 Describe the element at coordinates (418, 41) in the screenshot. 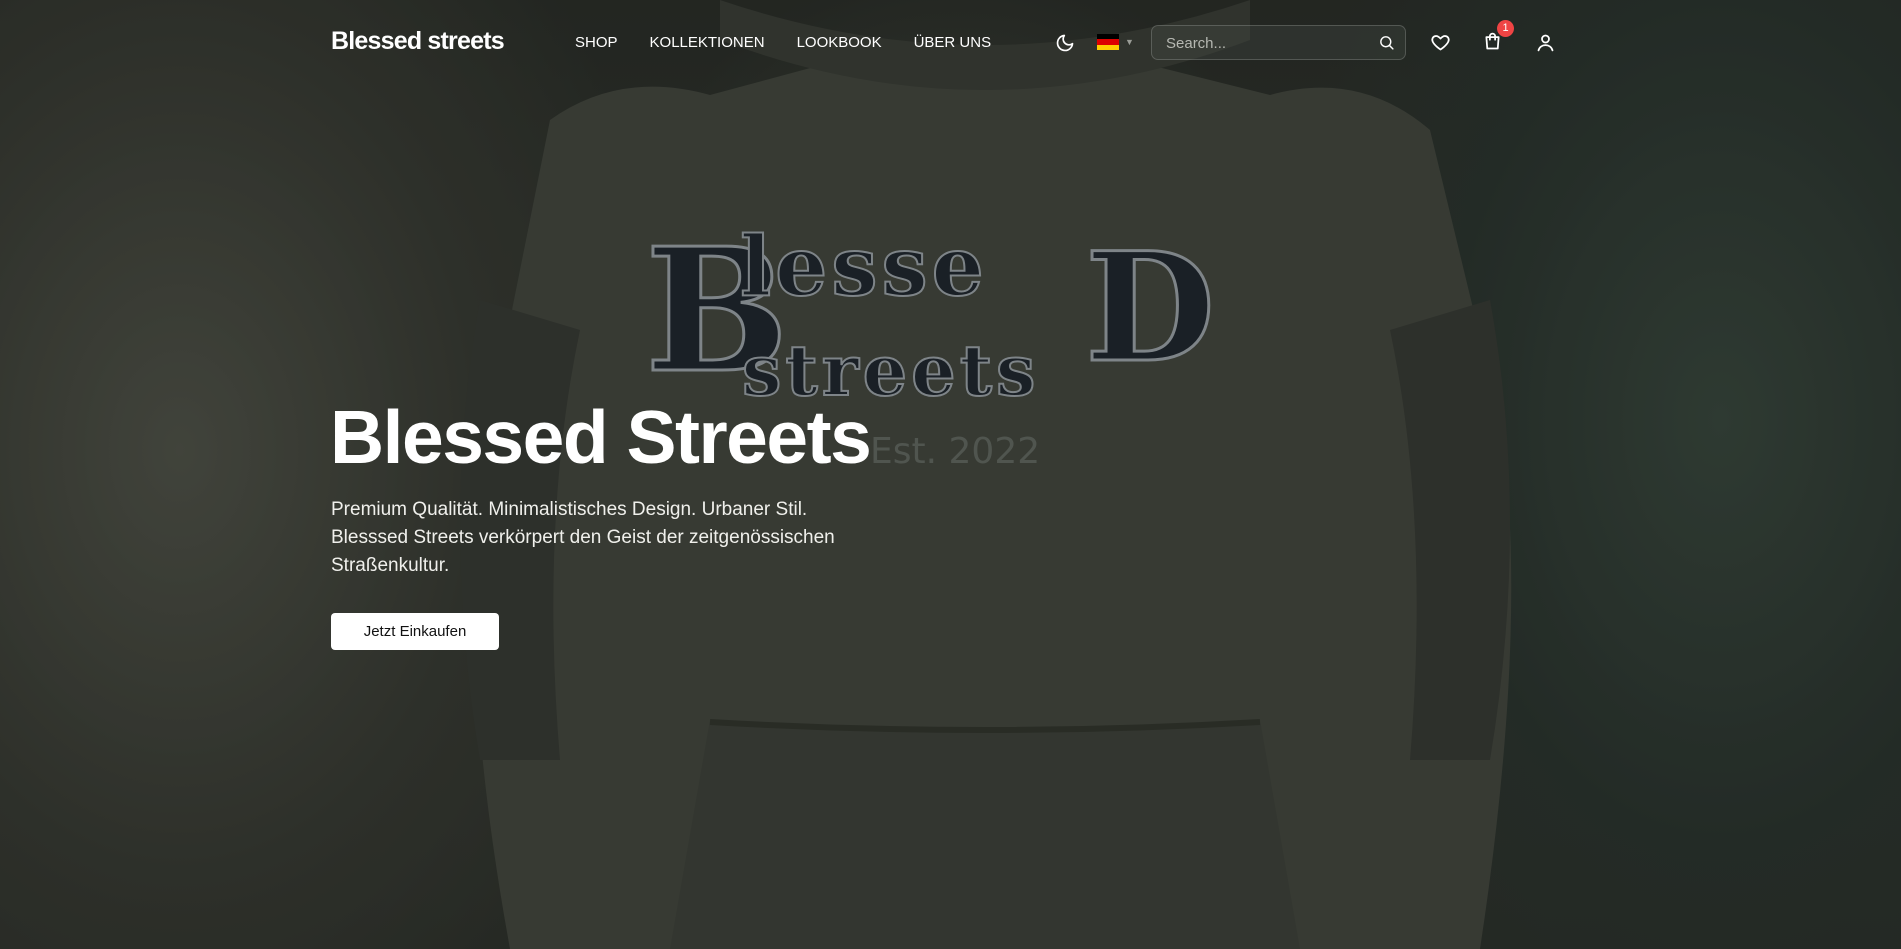

I see `site-logo: Blessed streets` at that location.